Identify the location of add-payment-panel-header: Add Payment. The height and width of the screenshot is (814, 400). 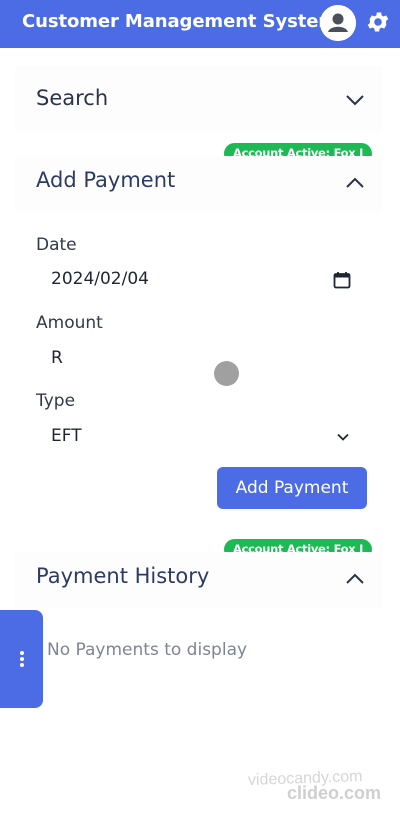
(198, 184).